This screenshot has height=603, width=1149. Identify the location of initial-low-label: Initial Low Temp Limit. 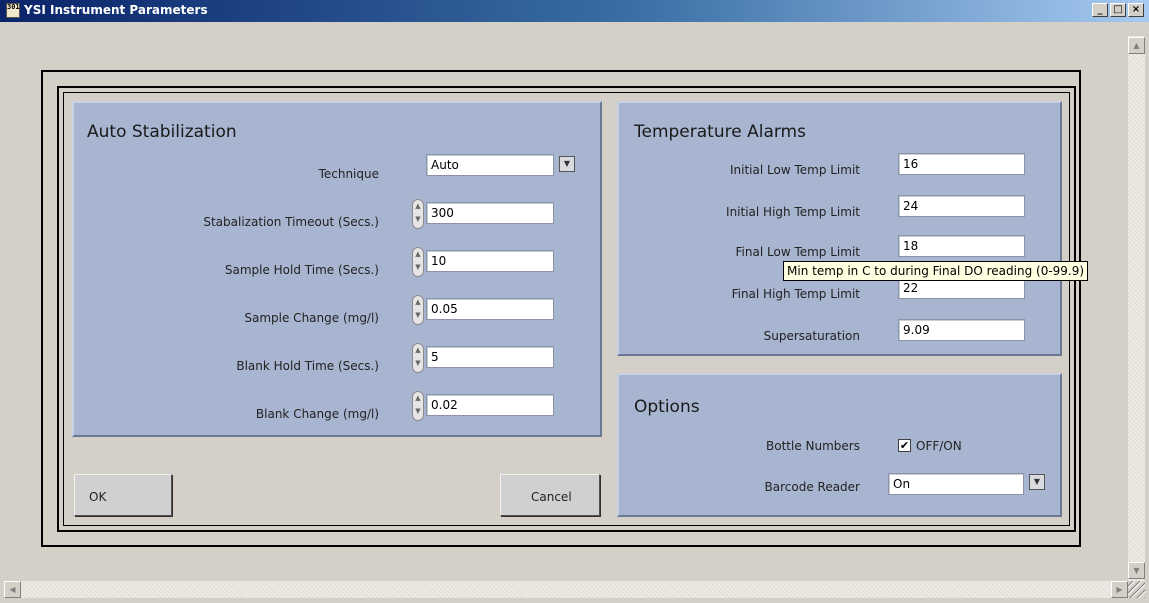
(794, 170).